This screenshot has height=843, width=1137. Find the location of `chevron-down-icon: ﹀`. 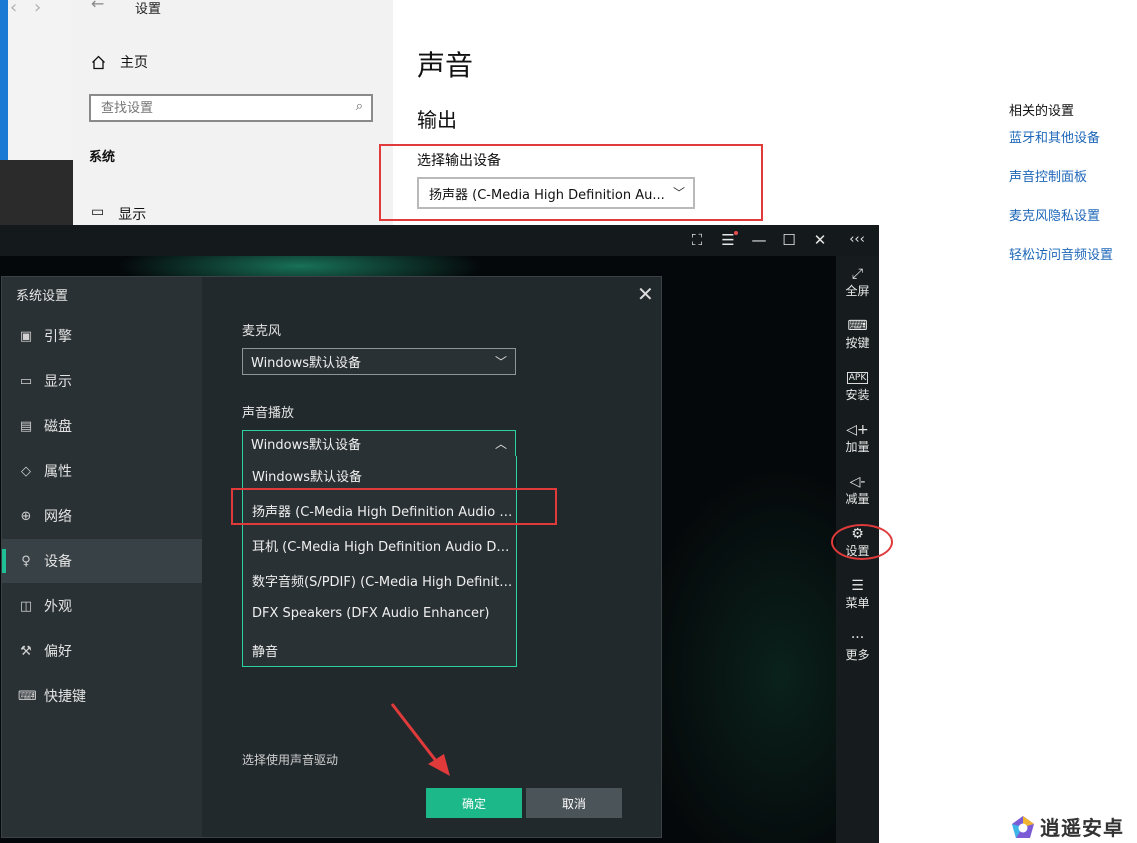

chevron-down-icon: ﹀ is located at coordinates (500, 362).